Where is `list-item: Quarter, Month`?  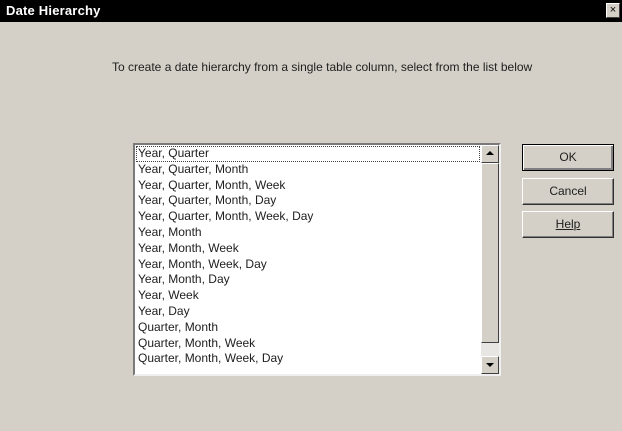 list-item: Quarter, Month is located at coordinates (308, 328).